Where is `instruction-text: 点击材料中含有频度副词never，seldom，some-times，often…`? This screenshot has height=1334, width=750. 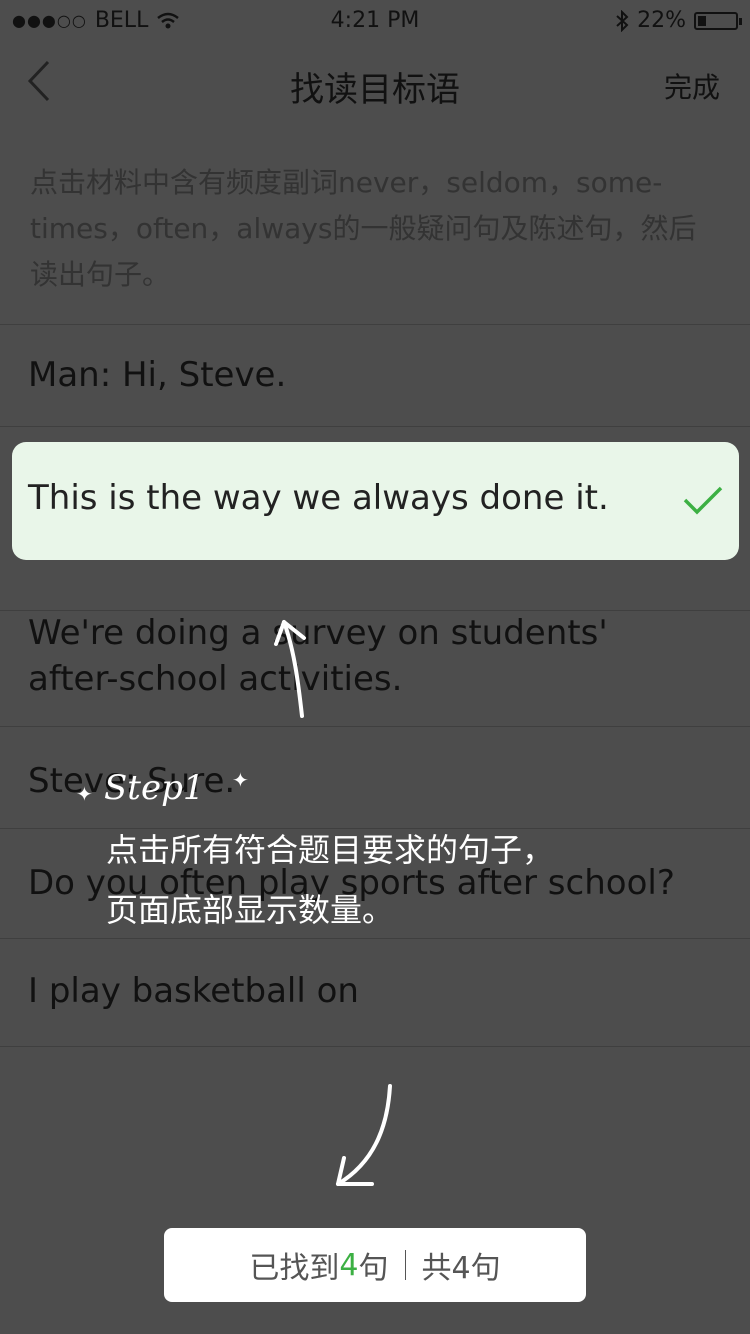
instruction-text: 点击材料中含有频度副词never，seldom，some-times，often… is located at coordinates (363, 228).